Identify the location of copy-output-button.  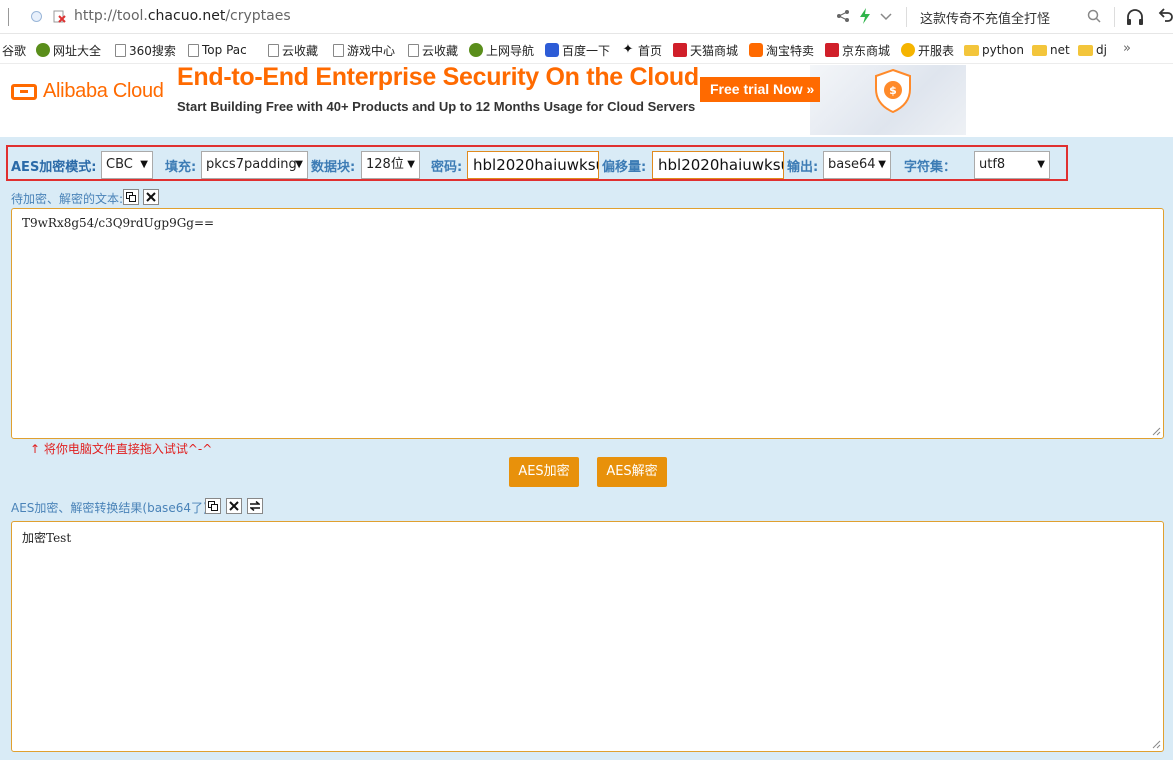
(213, 506).